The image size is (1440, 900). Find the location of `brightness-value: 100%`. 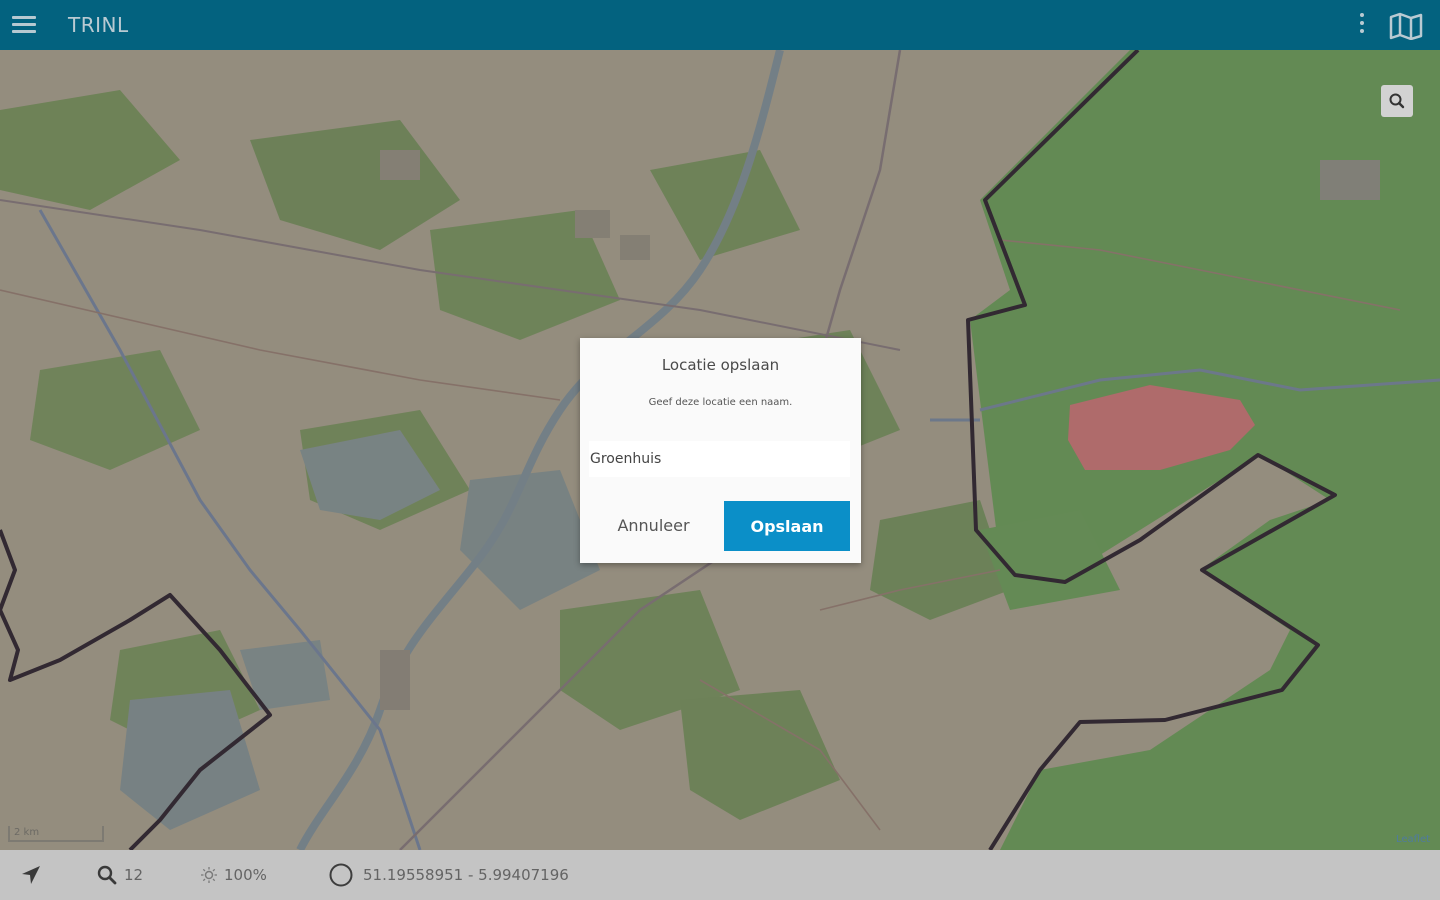

brightness-value: 100% is located at coordinates (245, 875).